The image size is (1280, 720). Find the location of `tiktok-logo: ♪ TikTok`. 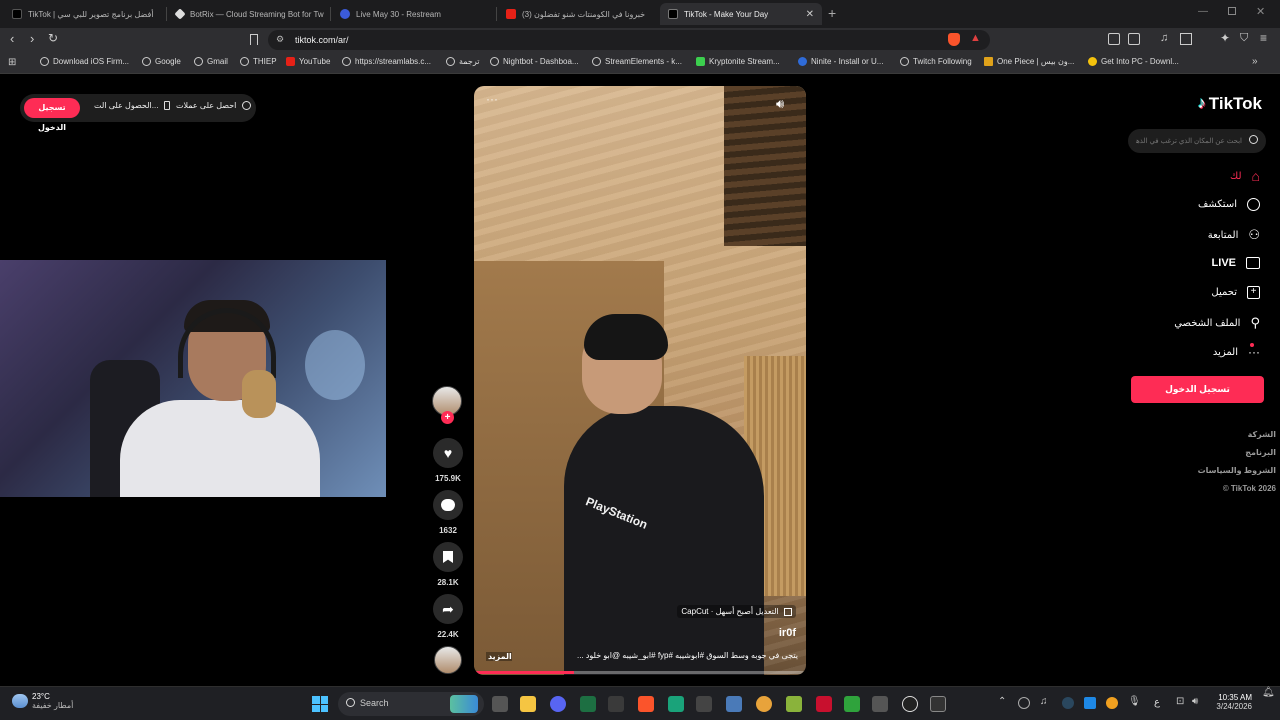

tiktok-logo: ♪ TikTok is located at coordinates (1230, 104).